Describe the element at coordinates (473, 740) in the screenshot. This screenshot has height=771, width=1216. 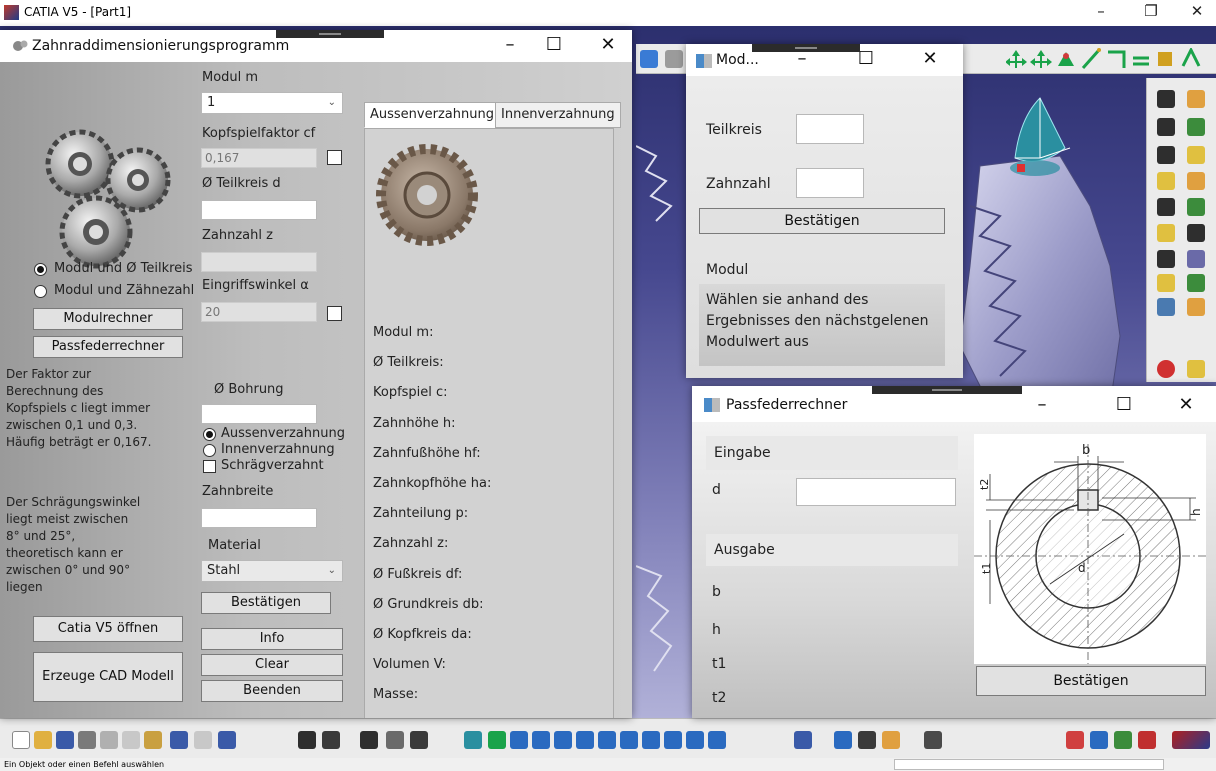
I see `fly-mode-icon` at that location.